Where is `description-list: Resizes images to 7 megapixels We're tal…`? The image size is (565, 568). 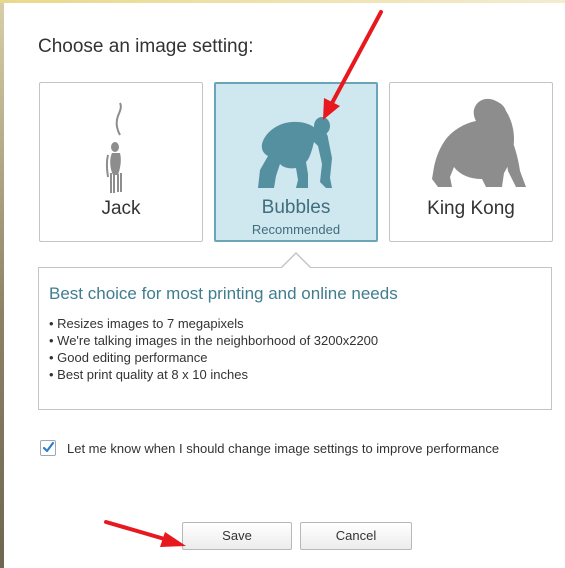
description-list: Resizes images to 7 megapixels We're tal… is located at coordinates (213, 349).